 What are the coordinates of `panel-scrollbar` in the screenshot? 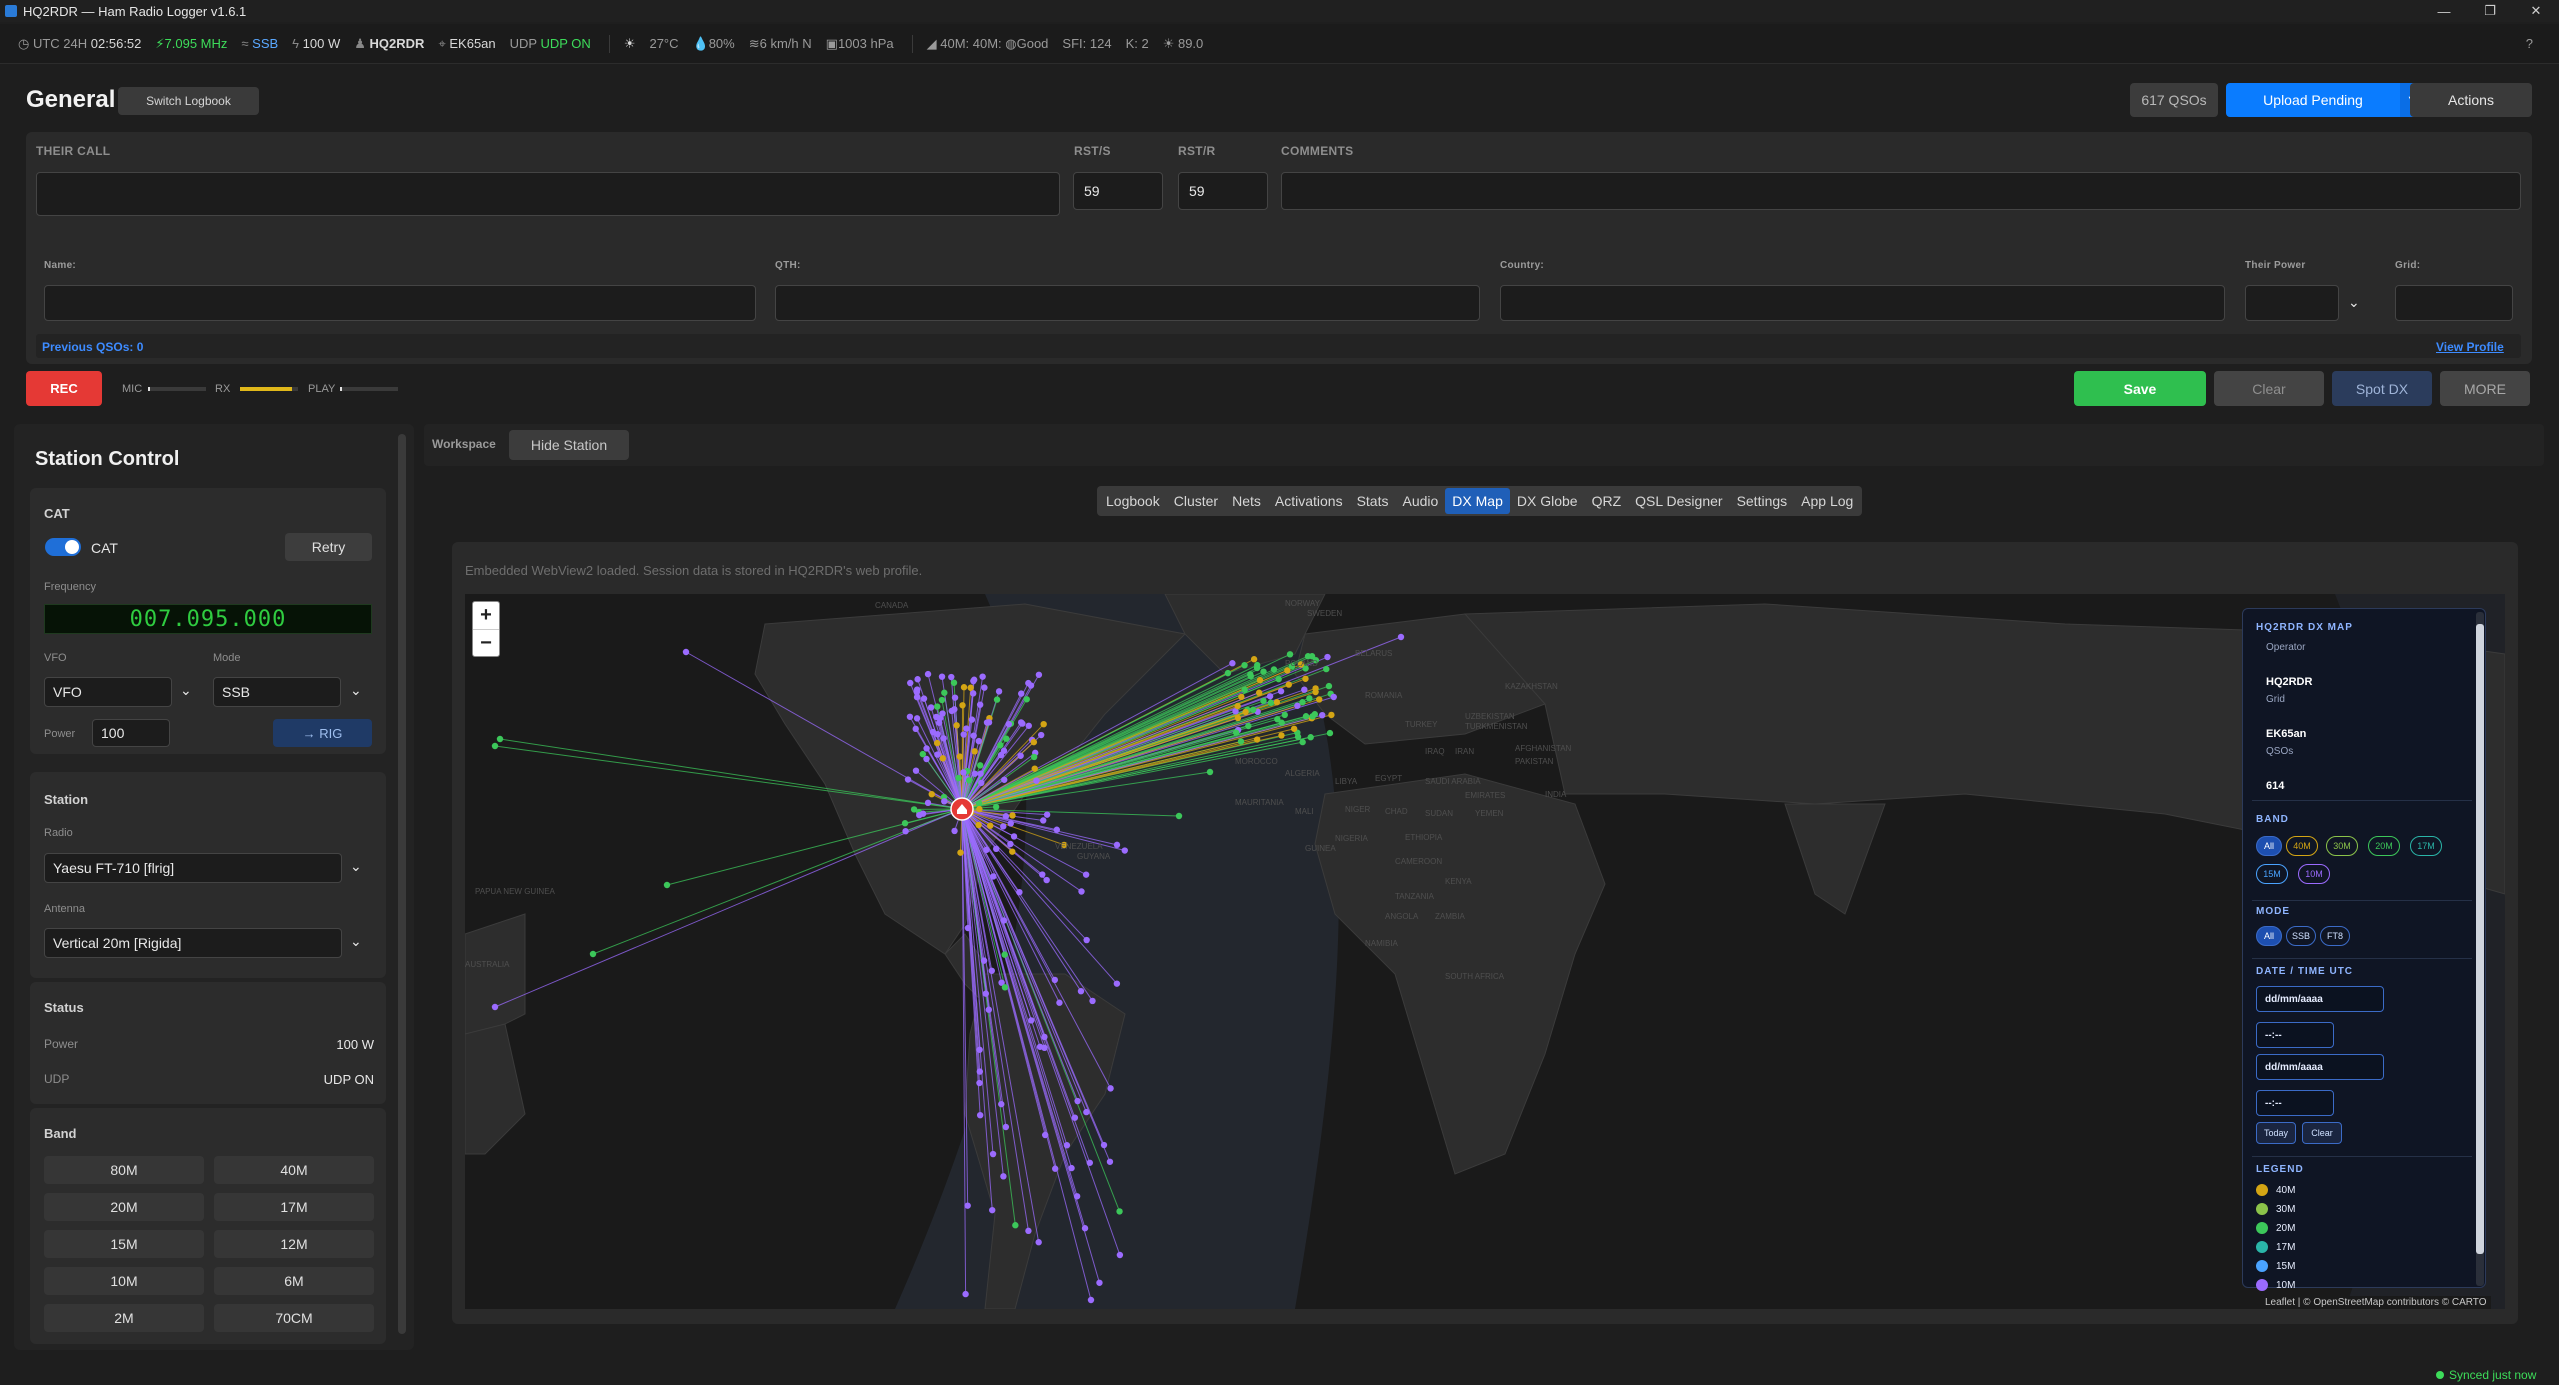 It's located at (402, 884).